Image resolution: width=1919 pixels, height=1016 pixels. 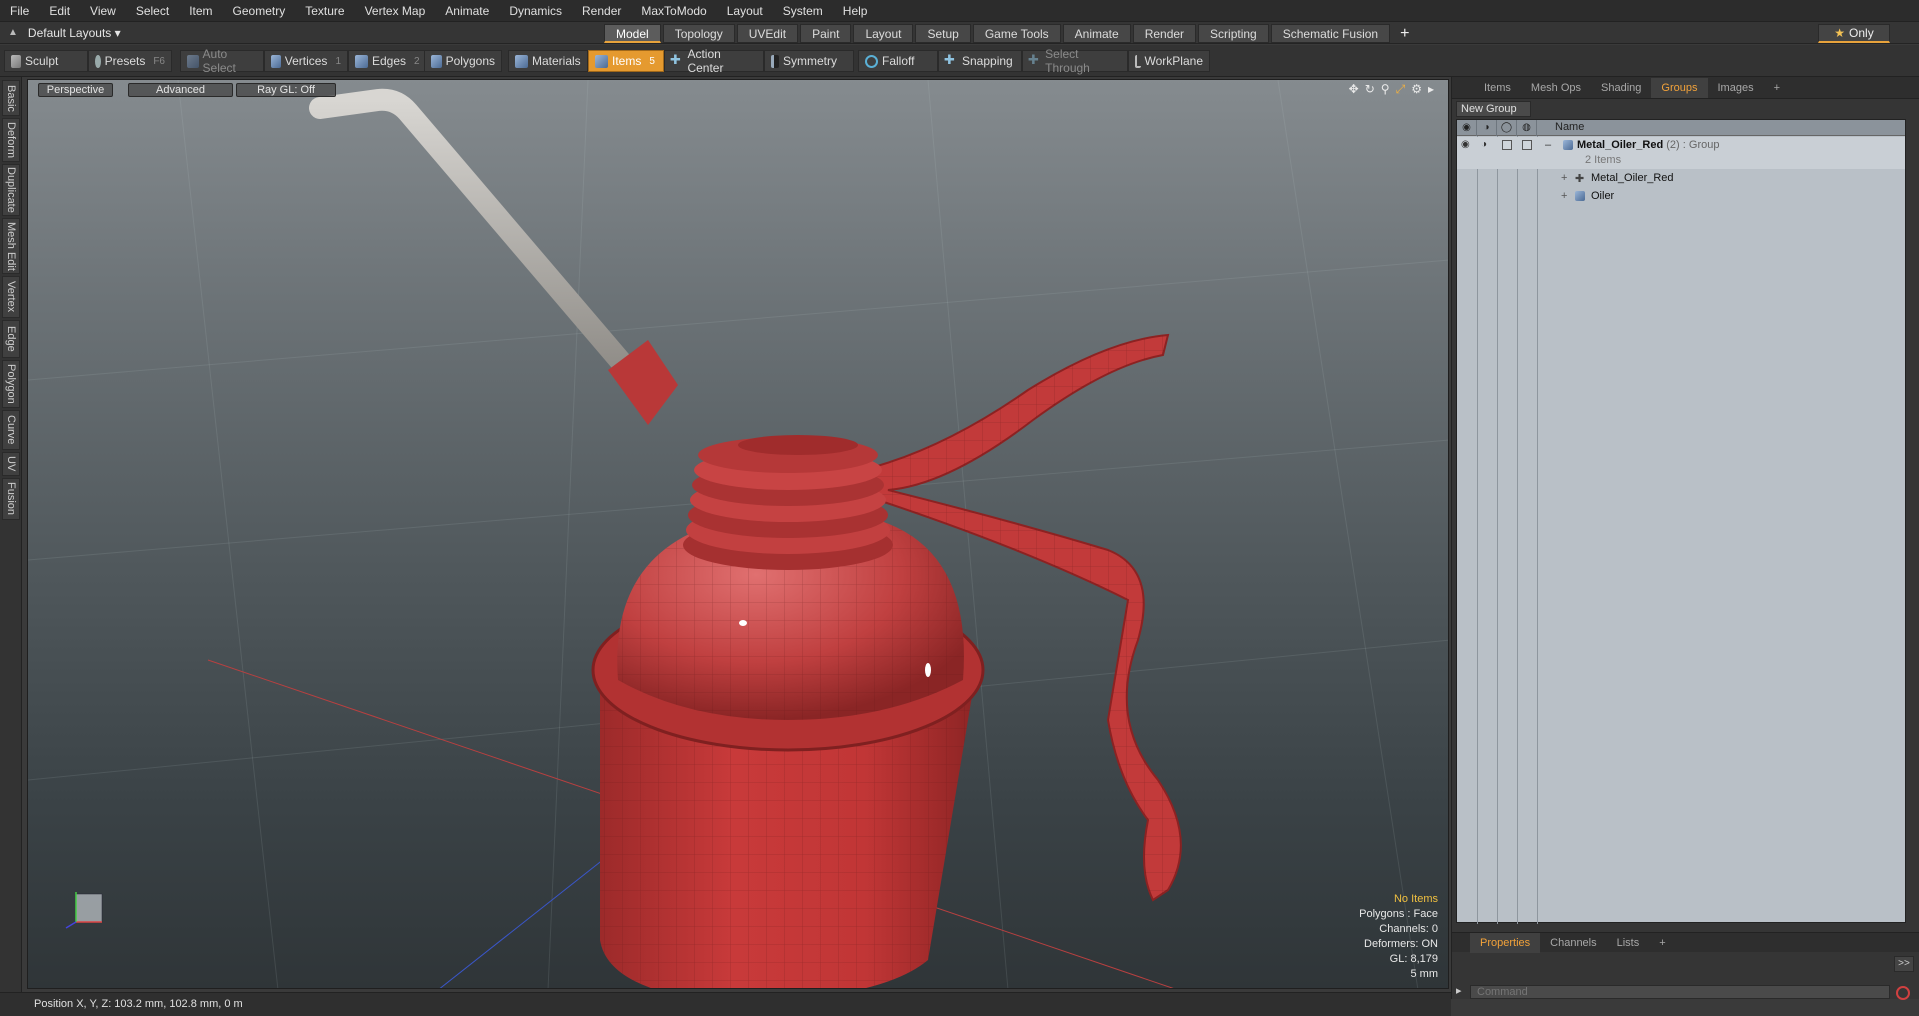 I want to click on lock-checkbox, so click(x=1507, y=145).